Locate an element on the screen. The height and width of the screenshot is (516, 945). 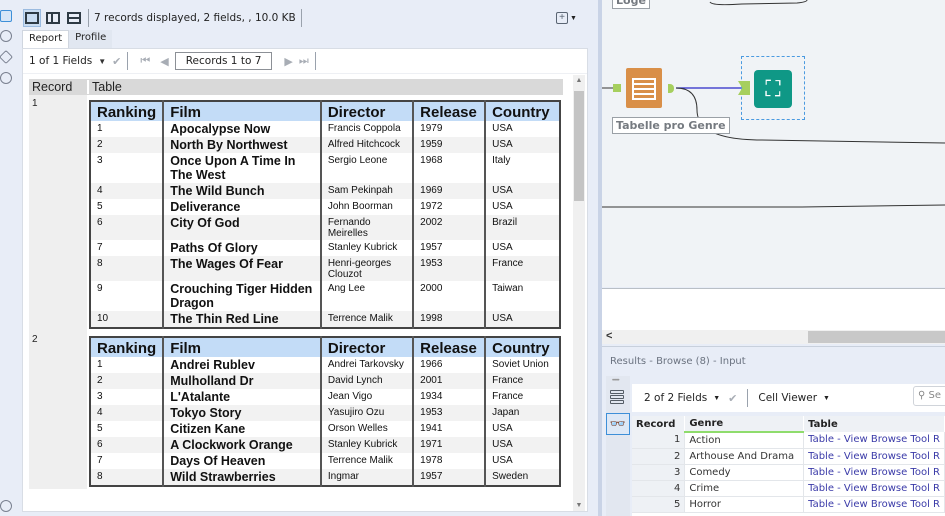
results-toolbar: 2 of 2 Fields ▼ ✔ Cell Viewer ▼ is located at coordinates (788, 398).